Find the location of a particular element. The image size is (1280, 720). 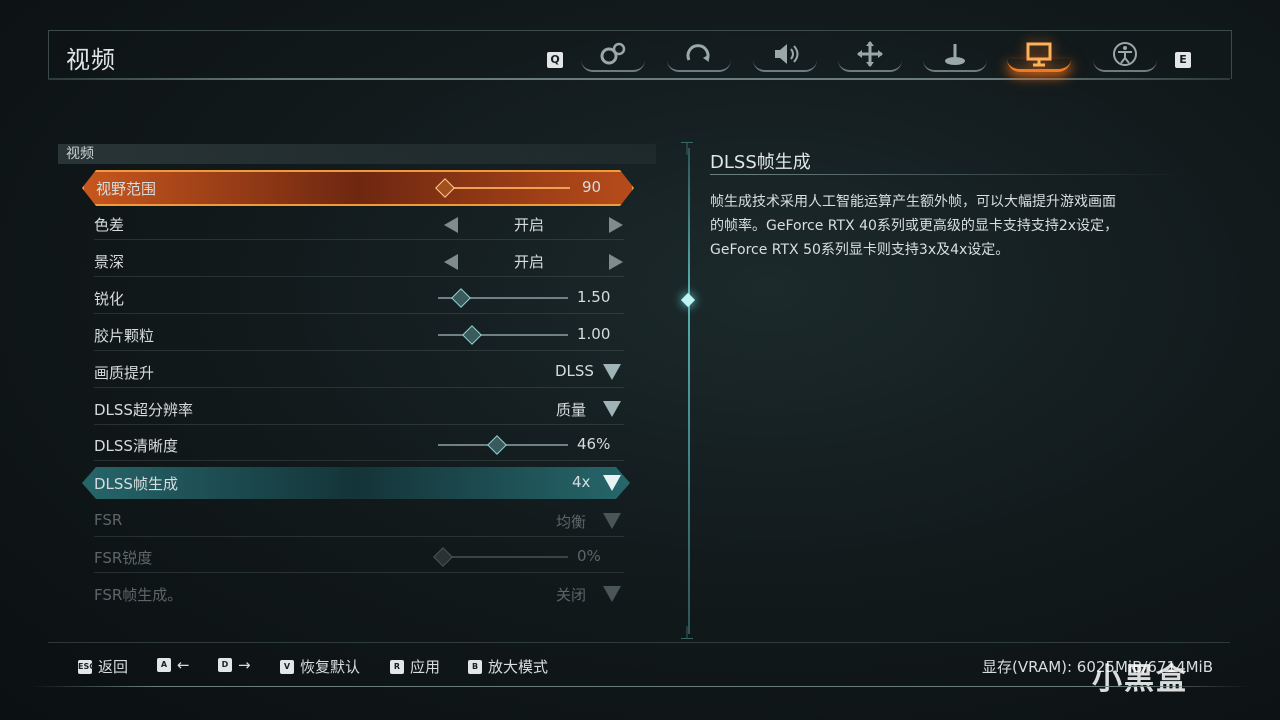

scroll-bottom-cap-icon: ⏊ is located at coordinates (687, 633).